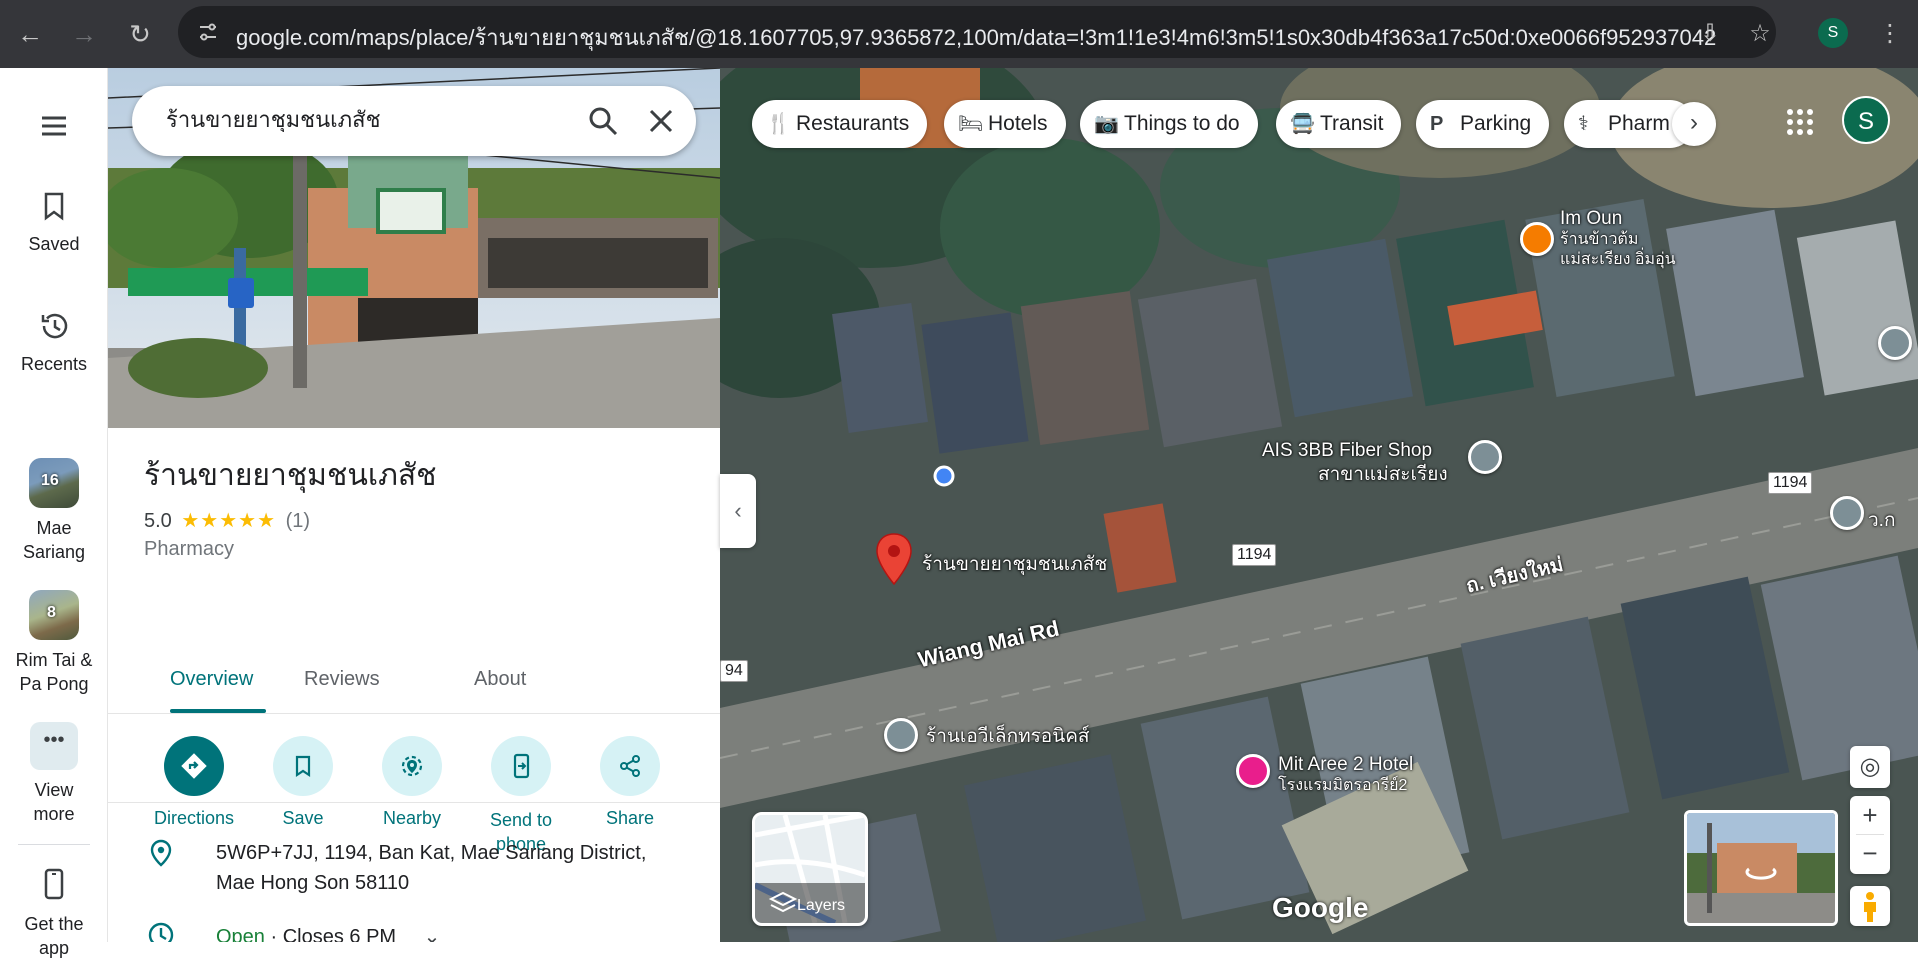  What do you see at coordinates (894, 559) in the screenshot?
I see `selected-place-pin-icon` at bounding box center [894, 559].